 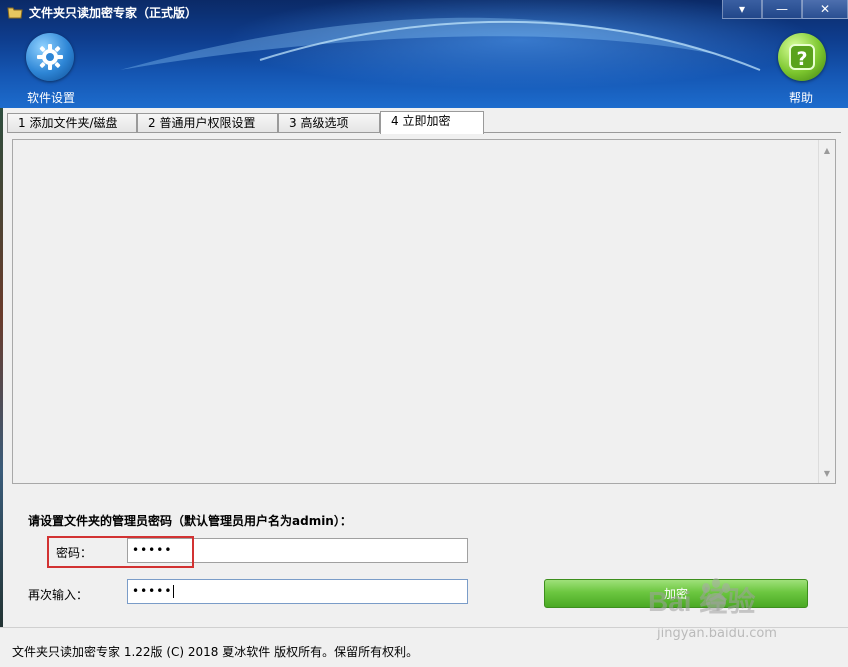 I want to click on confirm-password-label: 再次输入：, so click(x=58, y=595).